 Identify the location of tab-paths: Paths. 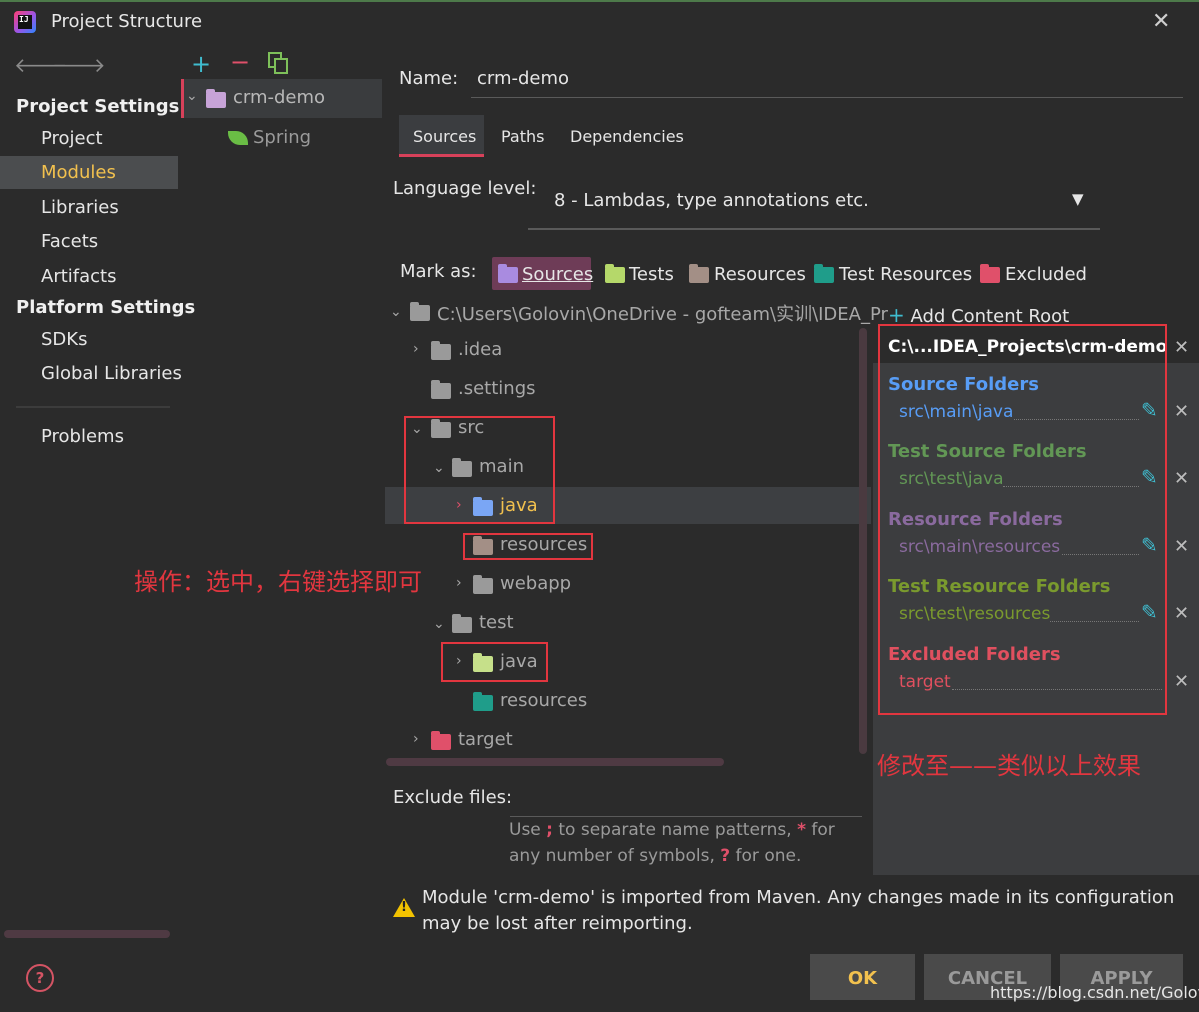
(522, 136).